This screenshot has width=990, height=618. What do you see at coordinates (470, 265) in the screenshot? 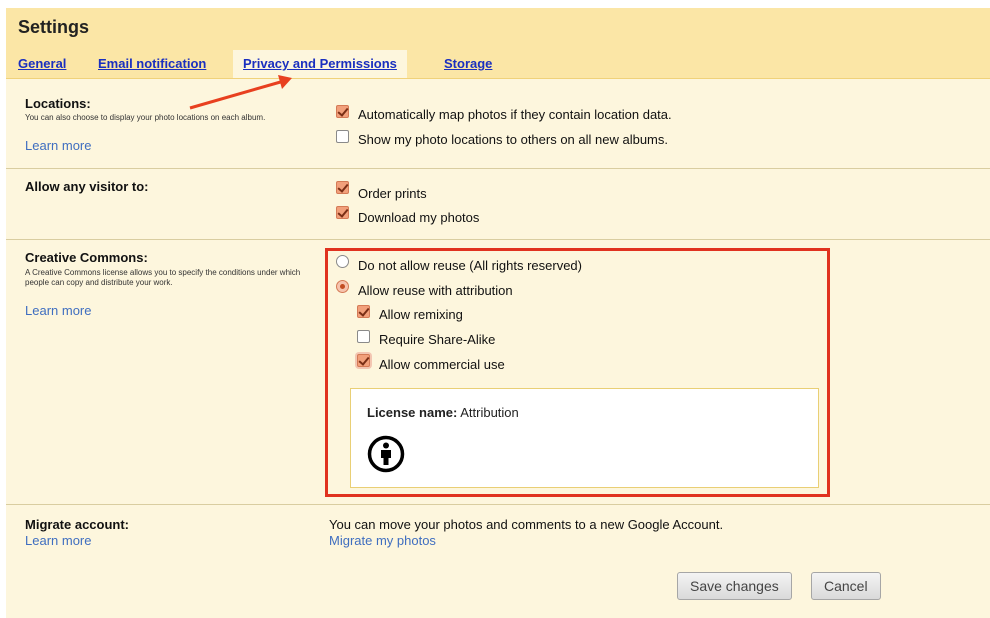
I see `no-reuse-label: Do not allow reuse (All rights reserved)` at bounding box center [470, 265].